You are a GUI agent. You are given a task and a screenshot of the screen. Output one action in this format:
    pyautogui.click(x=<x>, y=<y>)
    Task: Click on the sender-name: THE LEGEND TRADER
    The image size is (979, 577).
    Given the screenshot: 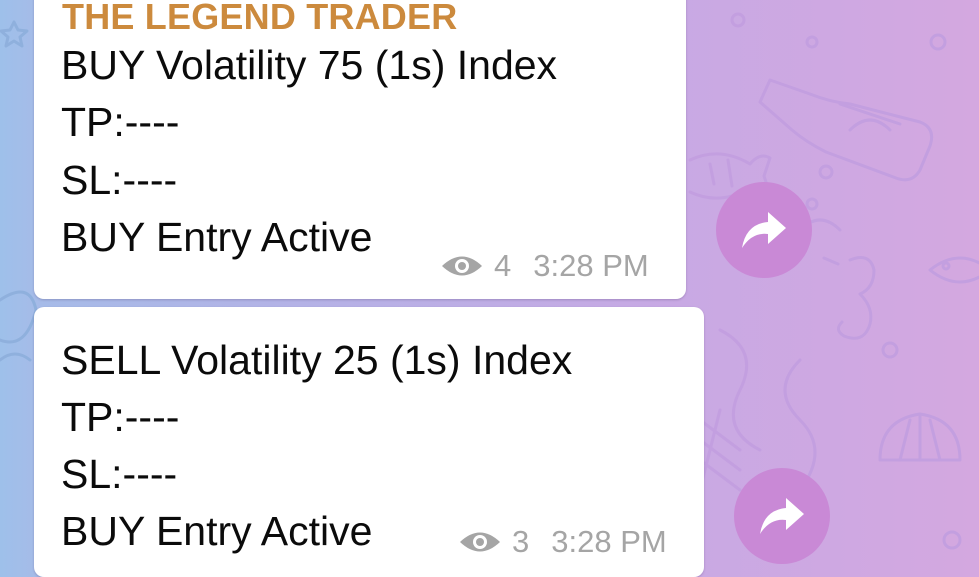 What is the action you would take?
    pyautogui.click(x=259, y=19)
    